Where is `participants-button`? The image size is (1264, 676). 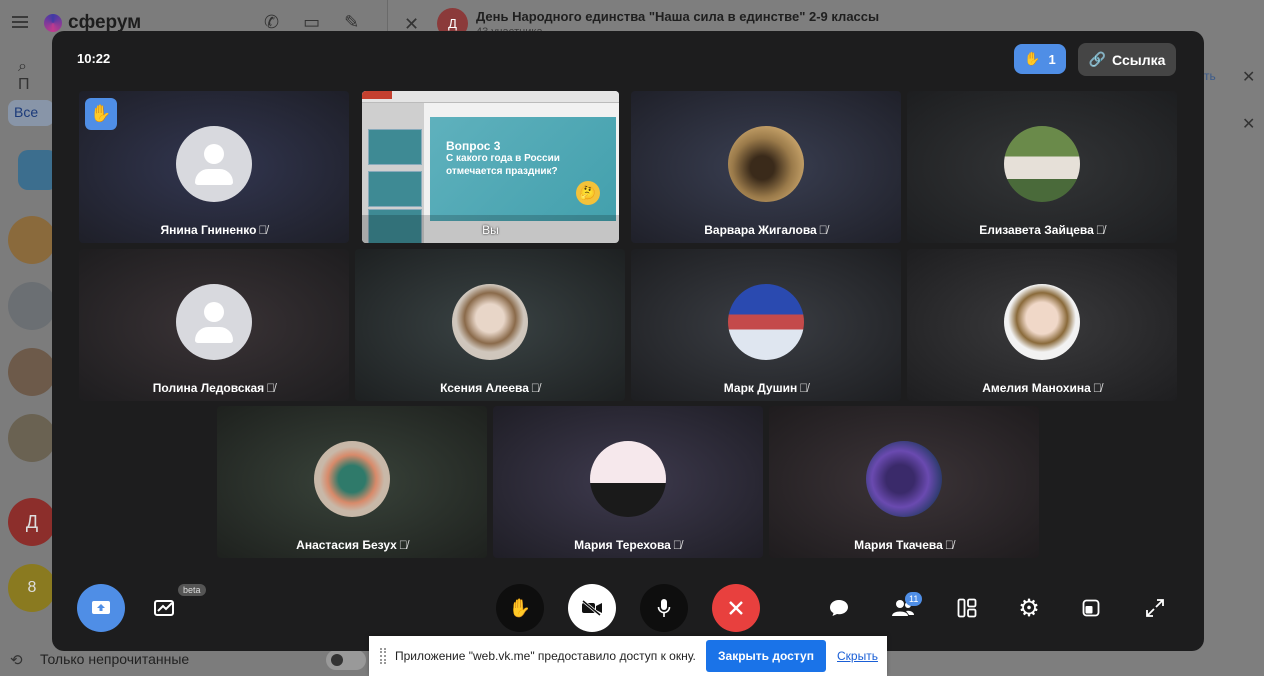
participants-button is located at coordinates (903, 608).